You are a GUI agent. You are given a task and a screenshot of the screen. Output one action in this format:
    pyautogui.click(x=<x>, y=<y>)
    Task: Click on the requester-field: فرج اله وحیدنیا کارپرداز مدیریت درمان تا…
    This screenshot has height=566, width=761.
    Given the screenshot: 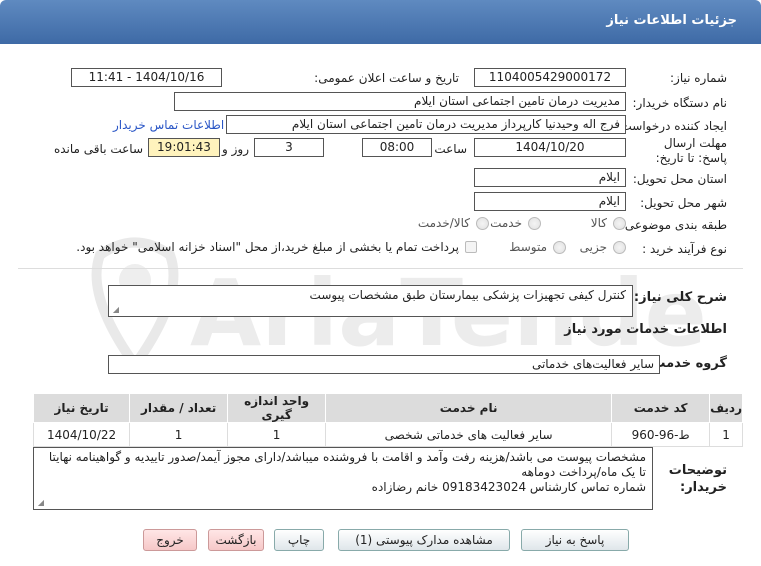 What is the action you would take?
    pyautogui.click(x=426, y=124)
    